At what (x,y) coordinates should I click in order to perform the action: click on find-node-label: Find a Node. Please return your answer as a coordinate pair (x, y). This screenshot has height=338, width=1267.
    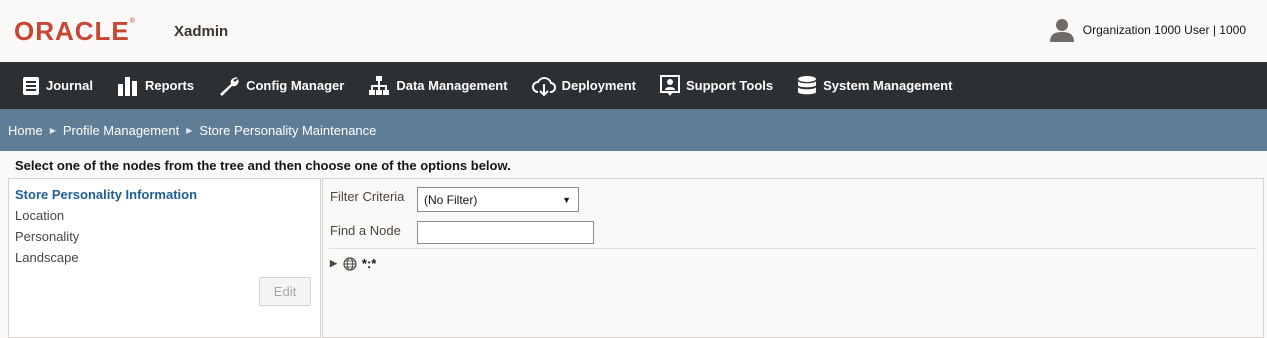
    Looking at the image, I should click on (365, 230).